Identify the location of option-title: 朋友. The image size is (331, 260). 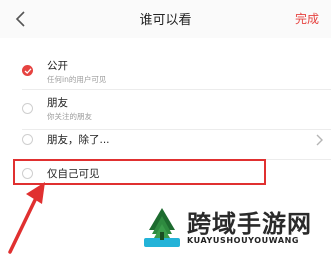
(57, 103).